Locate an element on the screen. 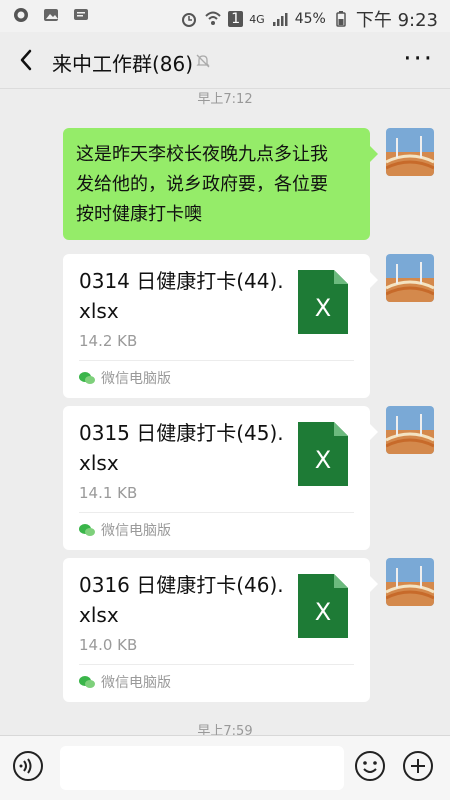  file-size: 14.0 KB is located at coordinates (108, 645).